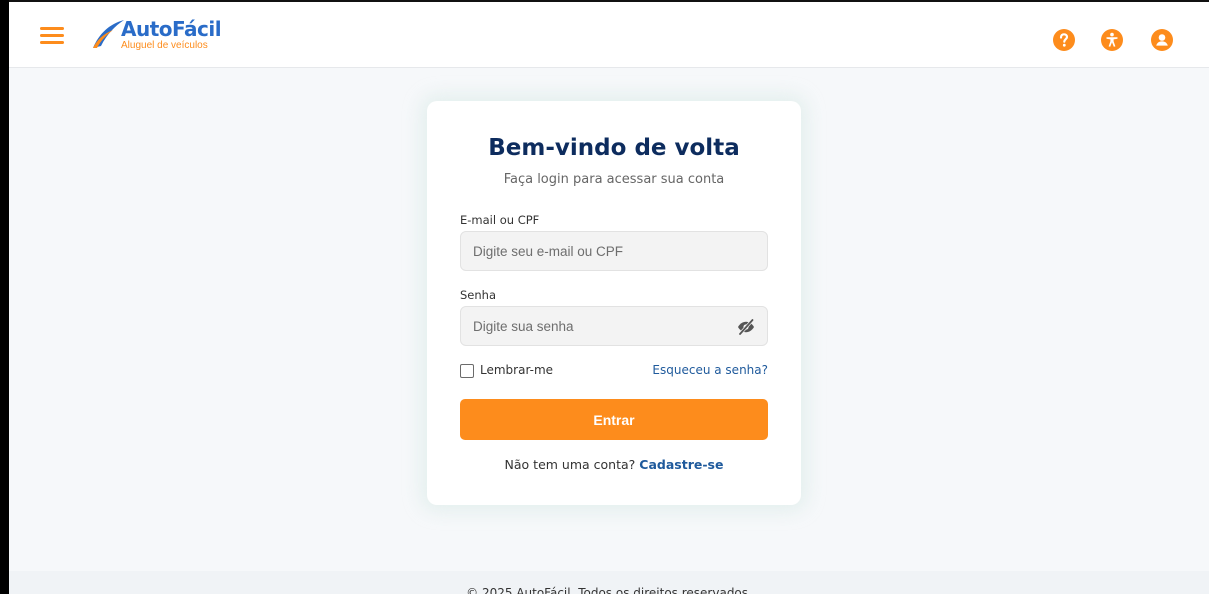 The image size is (1209, 594). What do you see at coordinates (570, 464) in the screenshot?
I see `signup-prompt-text: Não tem uma conta?` at bounding box center [570, 464].